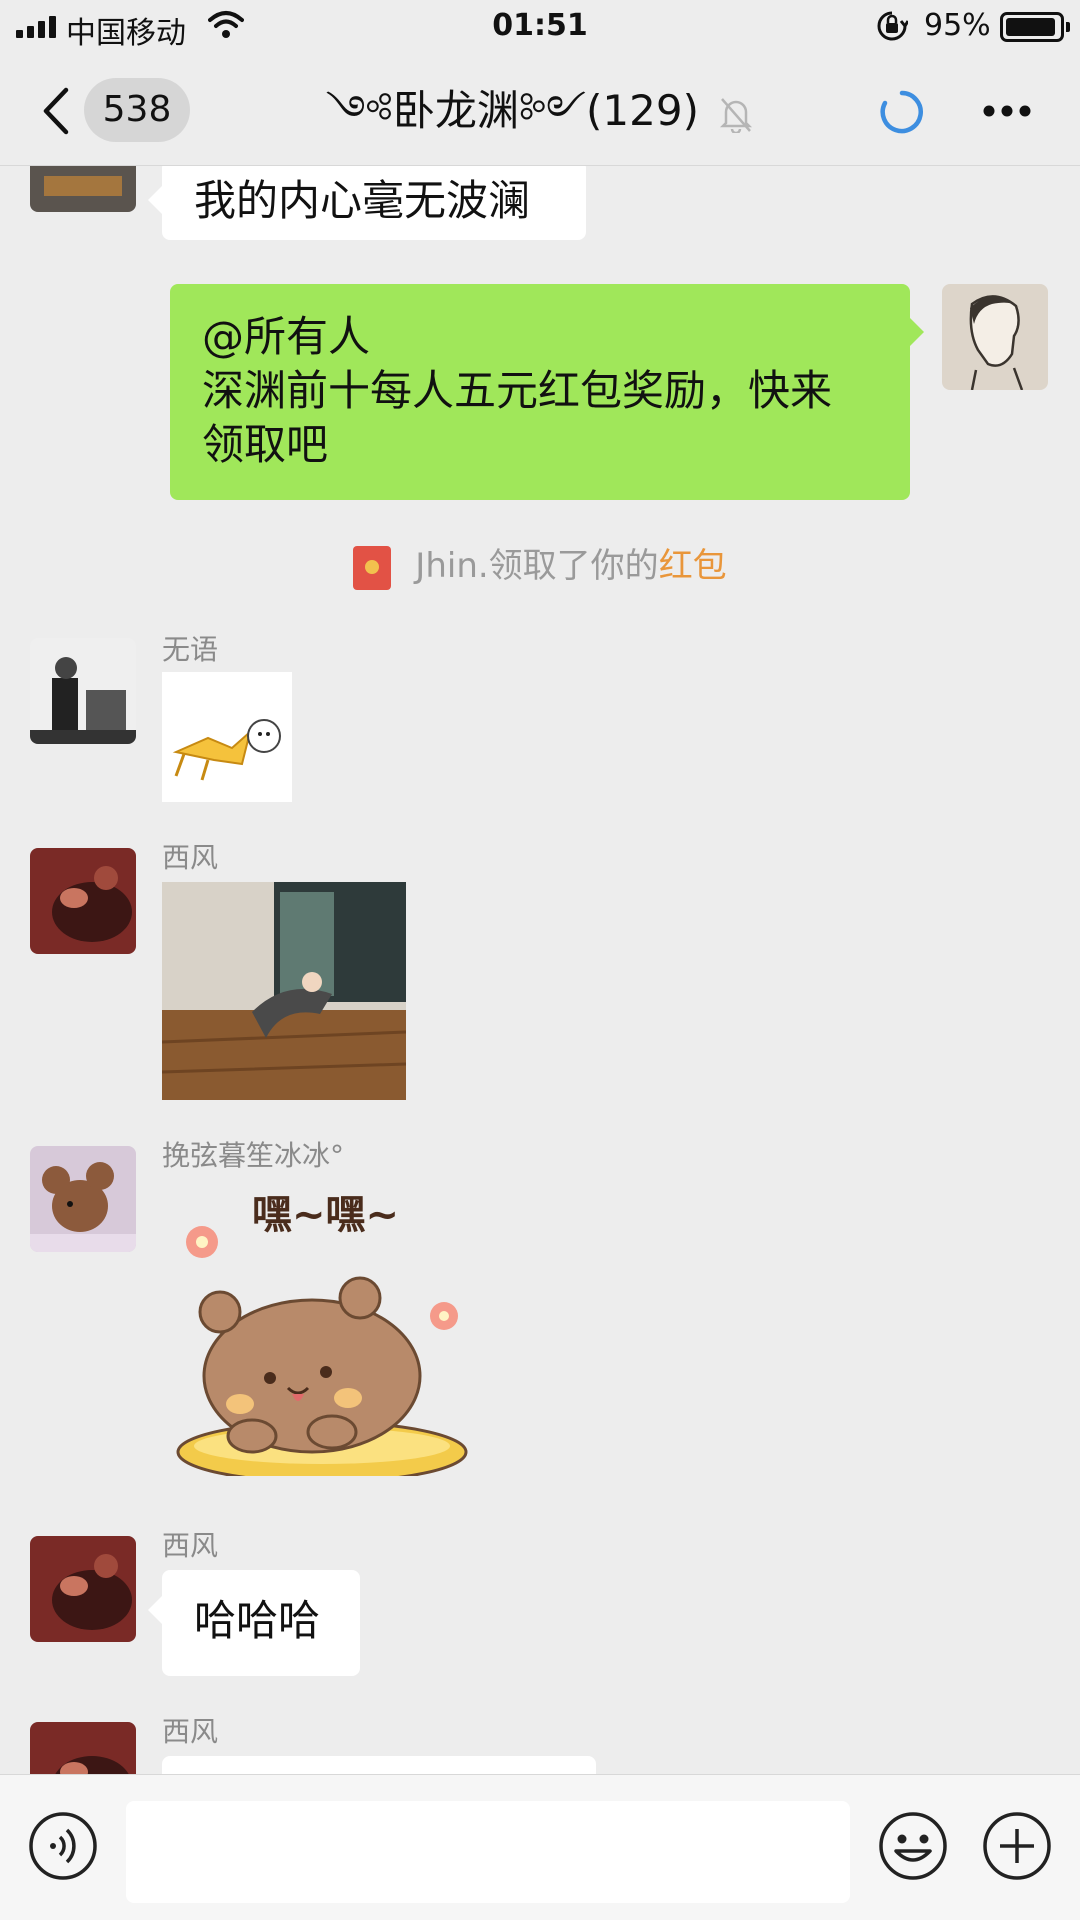 The height and width of the screenshot is (1920, 1080). Describe the element at coordinates (957, 25) in the screenshot. I see `battery-percent: 95%` at that location.